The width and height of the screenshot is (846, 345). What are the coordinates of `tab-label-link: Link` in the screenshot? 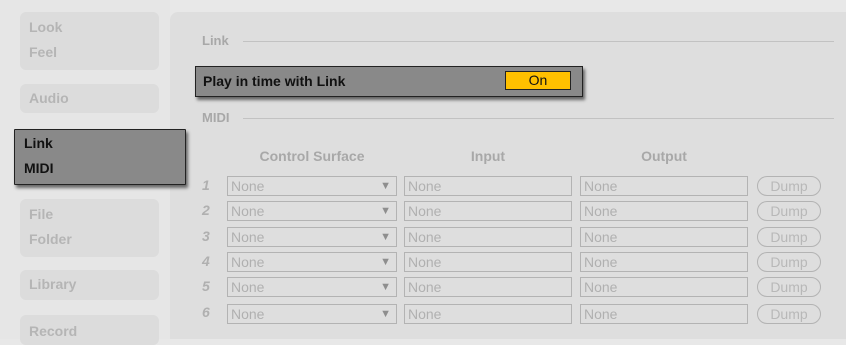 It's located at (38, 143).